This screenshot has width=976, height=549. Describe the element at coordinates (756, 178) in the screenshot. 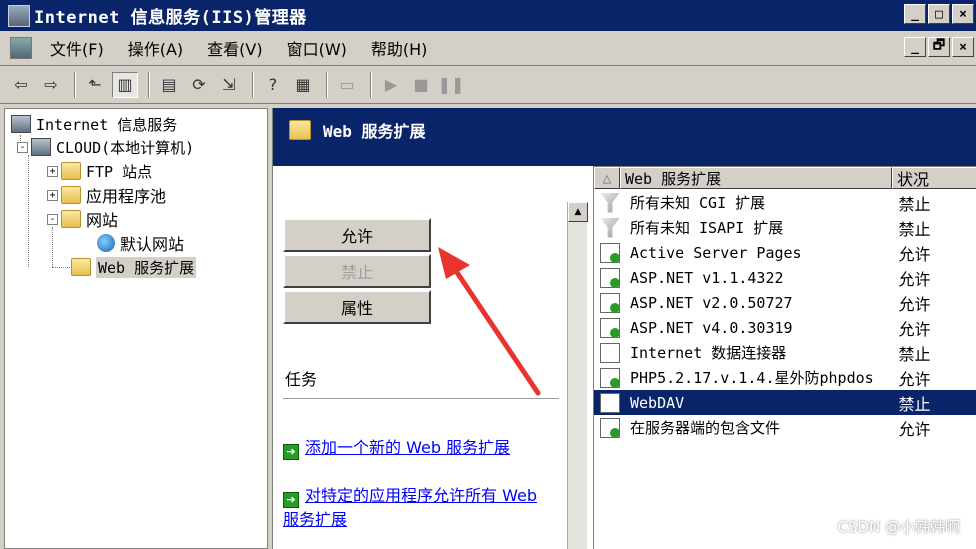

I see `name-column-header: Web 服务扩展` at that location.